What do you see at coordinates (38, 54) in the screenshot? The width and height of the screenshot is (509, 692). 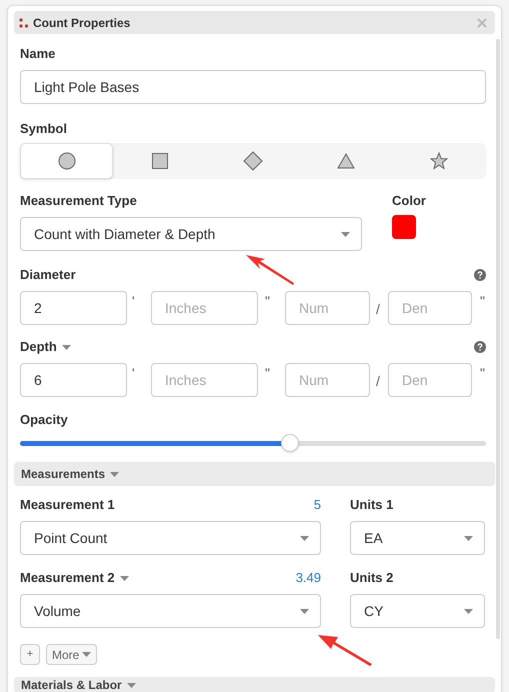 I see `field-label: Name` at bounding box center [38, 54].